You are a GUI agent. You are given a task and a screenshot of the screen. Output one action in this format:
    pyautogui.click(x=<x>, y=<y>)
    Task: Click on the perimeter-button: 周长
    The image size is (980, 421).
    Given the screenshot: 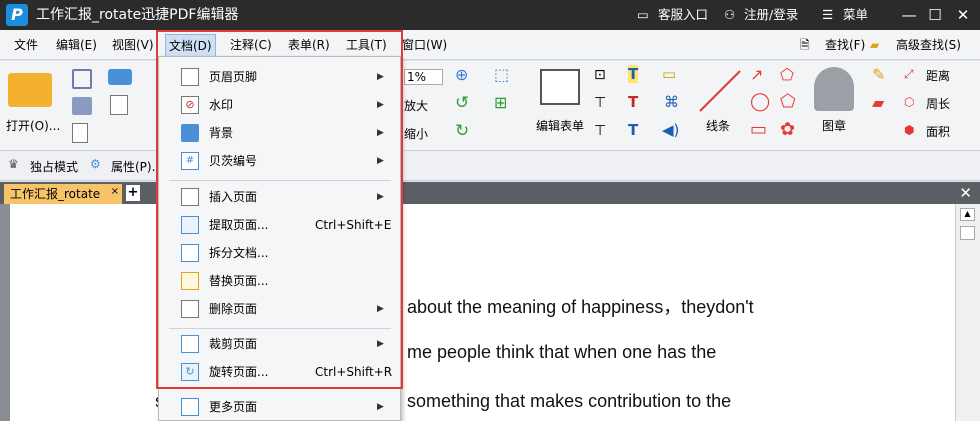 What is the action you would take?
    pyautogui.click(x=938, y=103)
    